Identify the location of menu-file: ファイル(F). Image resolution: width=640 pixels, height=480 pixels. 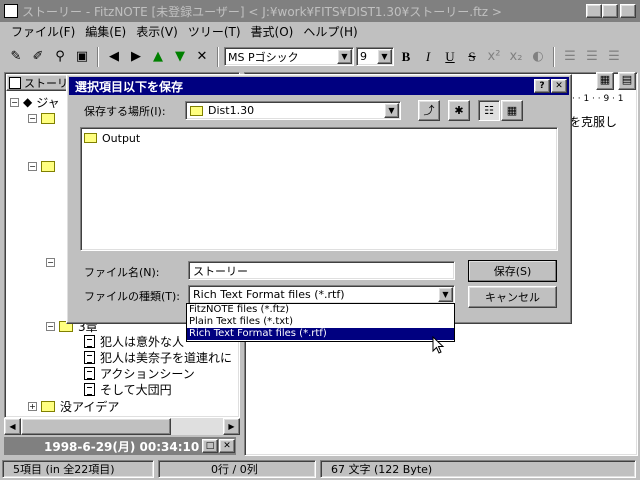
(43, 31).